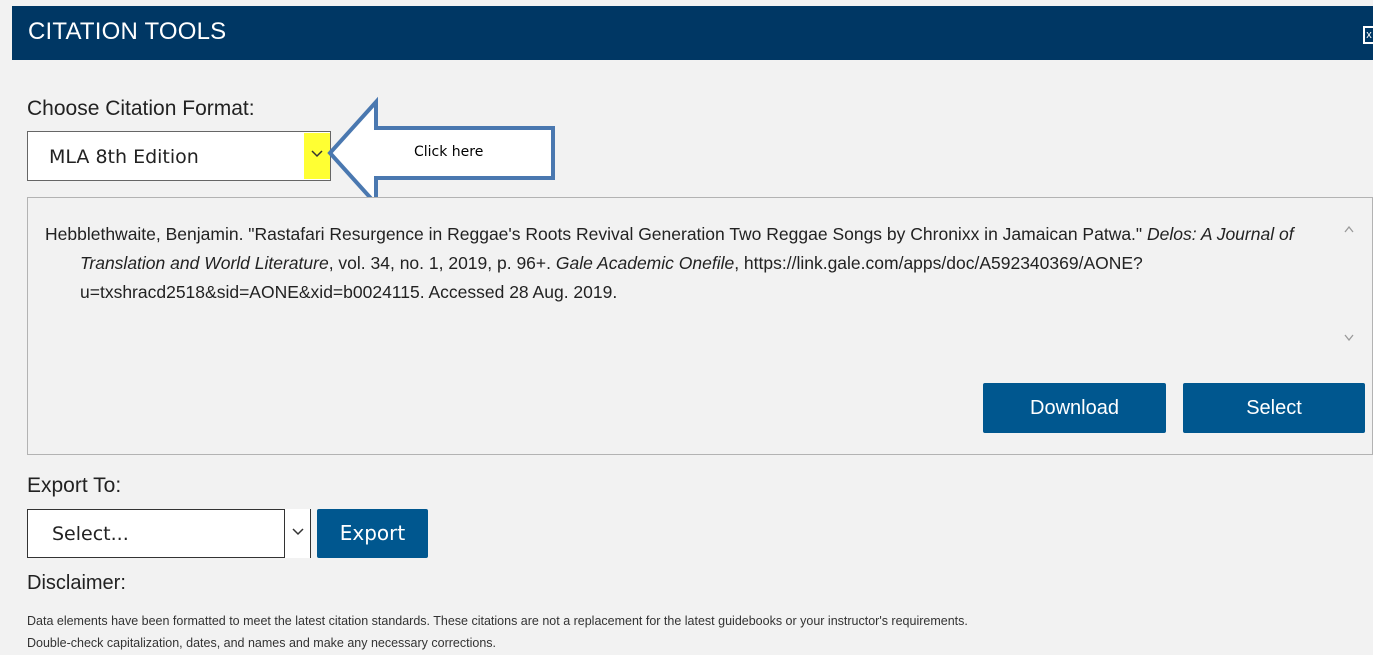 Image resolution: width=1373 pixels, height=655 pixels. Describe the element at coordinates (692, 33) in the screenshot. I see `citation-tools-header: CITATION TOOLS x` at that location.